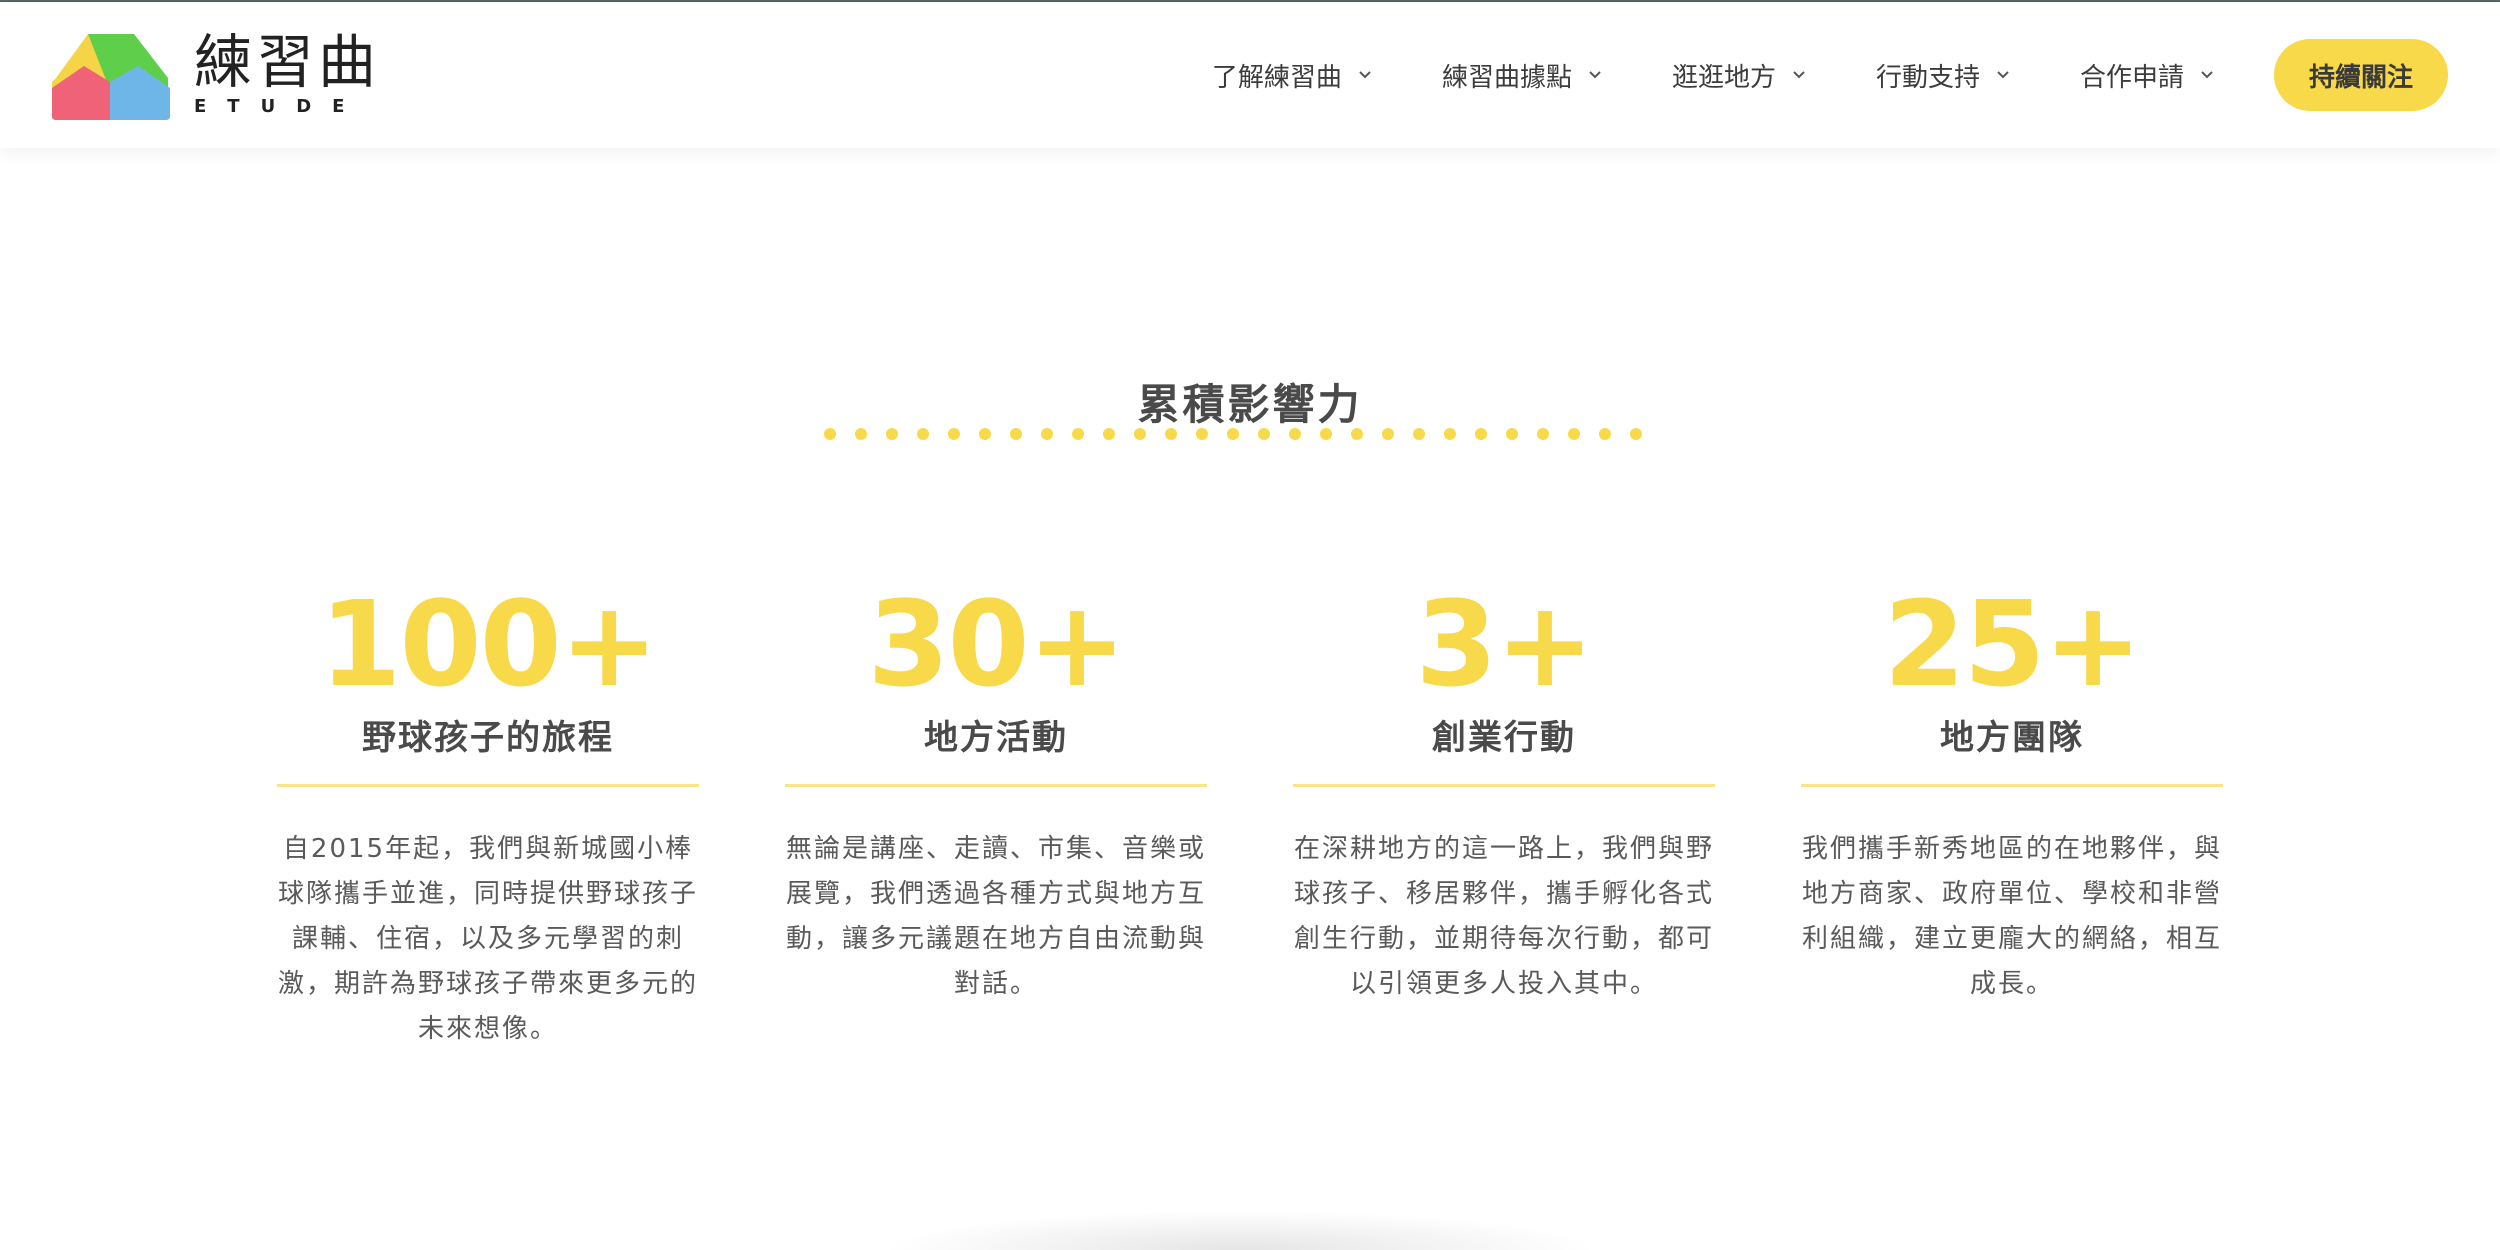 This screenshot has height=1250, width=2500. What do you see at coordinates (2012, 738) in the screenshot?
I see `stat-label: 地方團隊` at bounding box center [2012, 738].